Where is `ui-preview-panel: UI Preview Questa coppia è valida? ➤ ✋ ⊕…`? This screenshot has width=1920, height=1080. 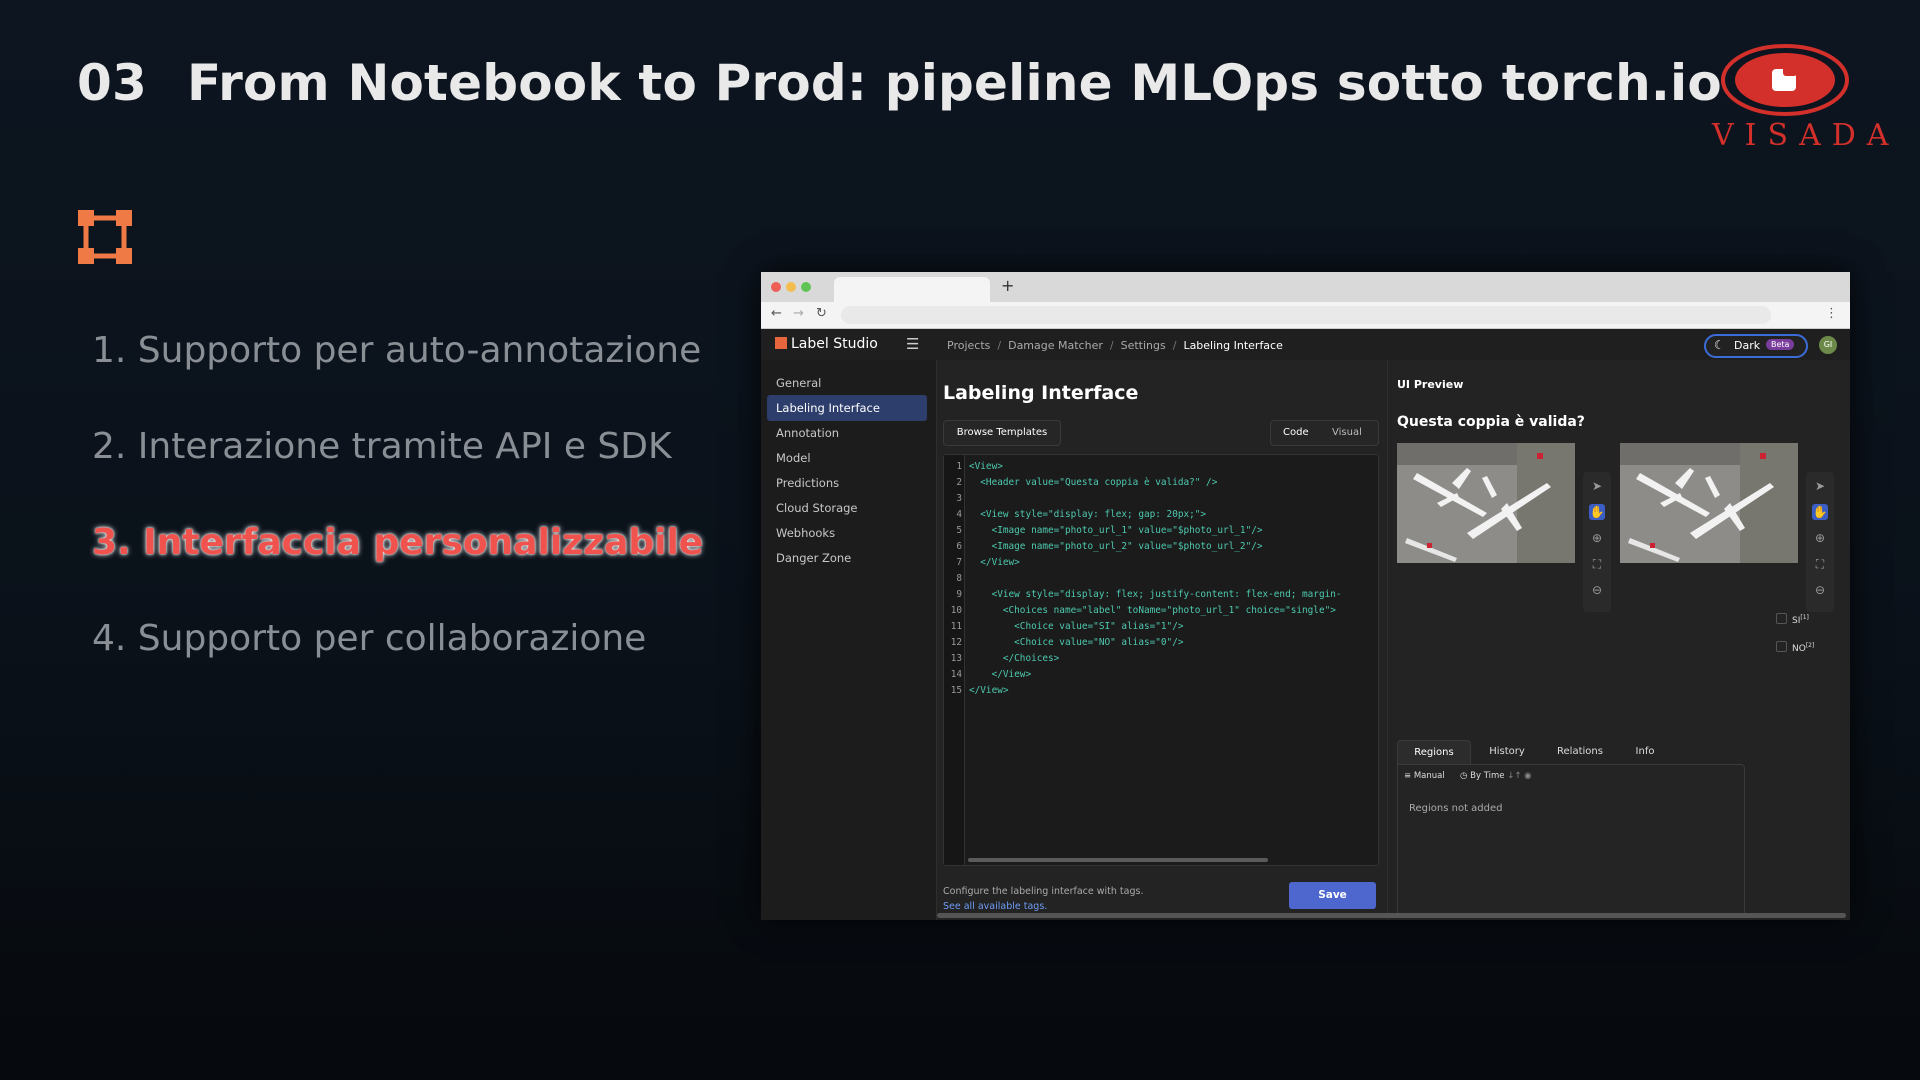
ui-preview-panel: UI Preview Questa coppia è valida? ➤ ✋ ⊕… is located at coordinates (1618, 640).